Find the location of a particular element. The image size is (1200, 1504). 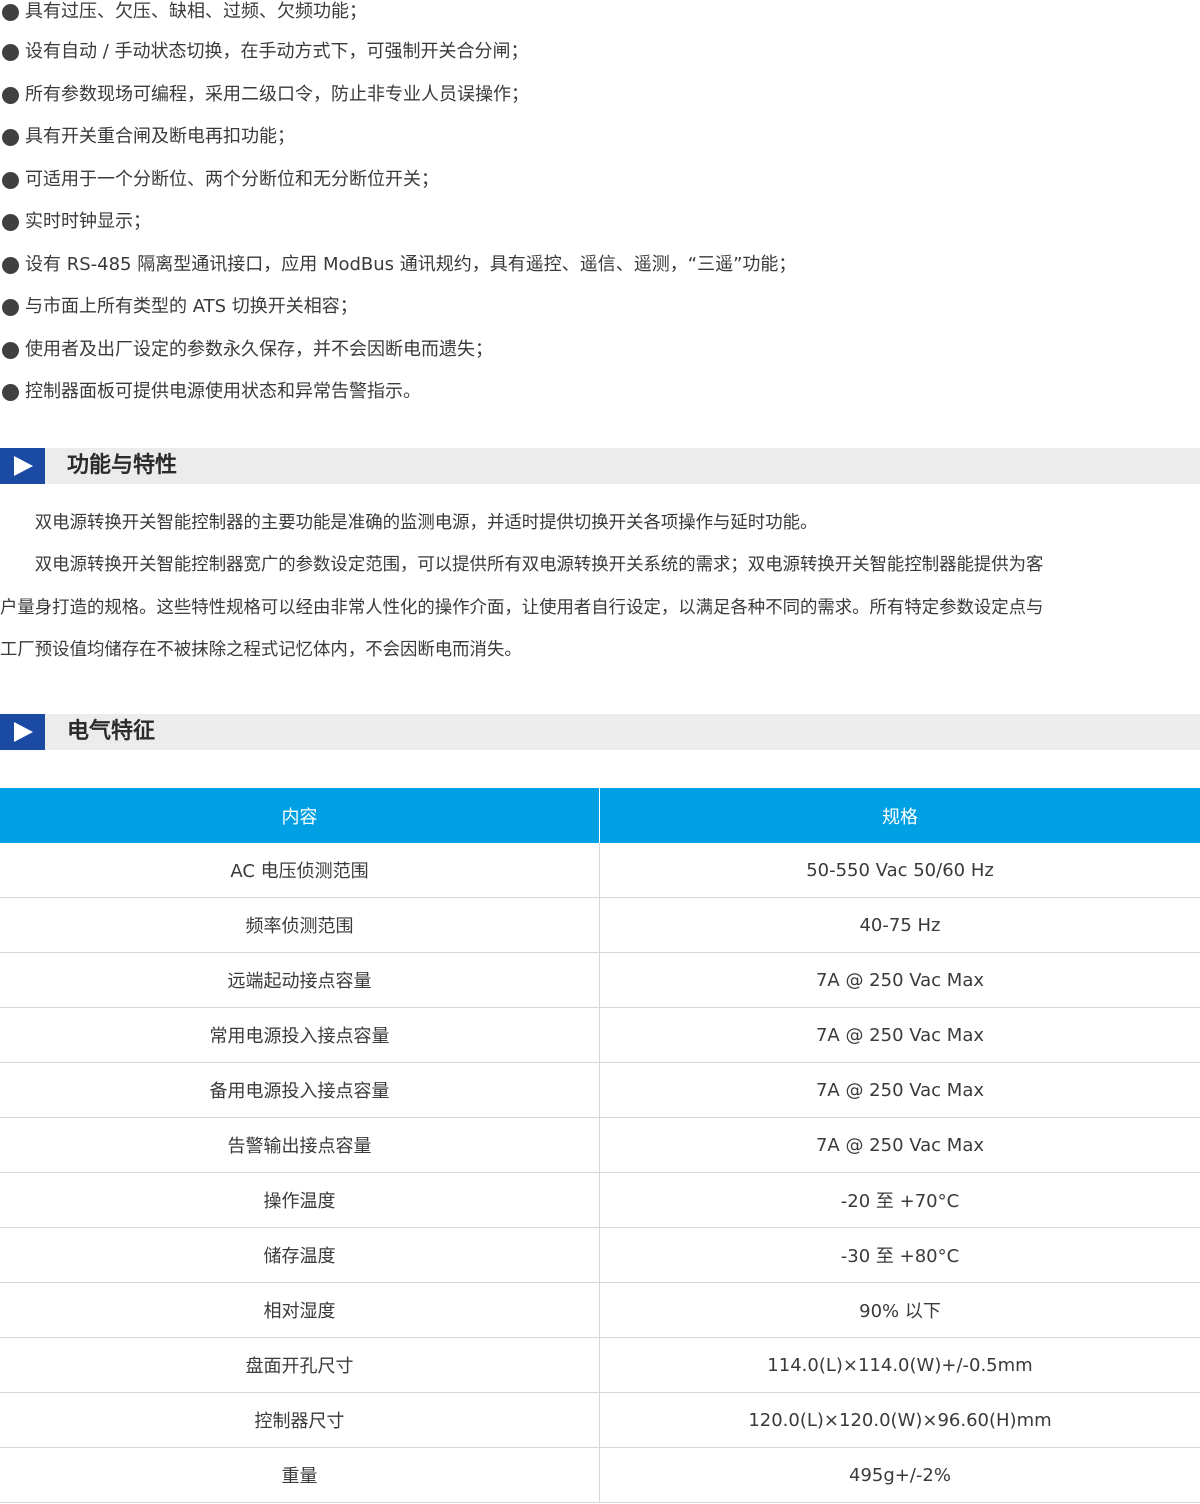

feature-text: 控制器面板可提供电源使用状态和异常告警指示。 is located at coordinates (223, 391).